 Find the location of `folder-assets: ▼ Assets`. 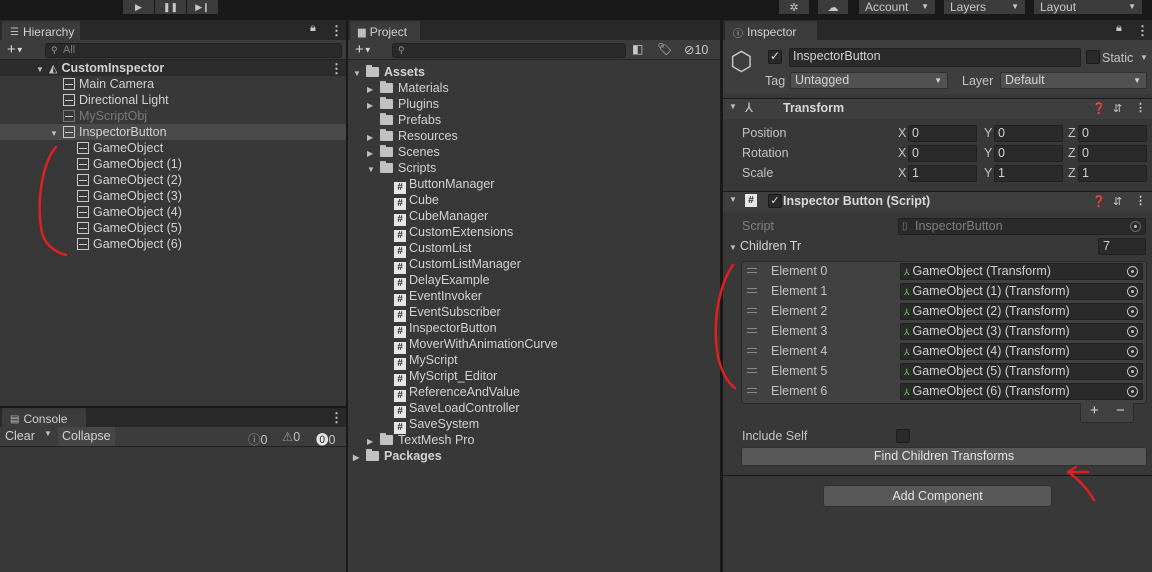

folder-assets: ▼ Assets is located at coordinates (389, 72).